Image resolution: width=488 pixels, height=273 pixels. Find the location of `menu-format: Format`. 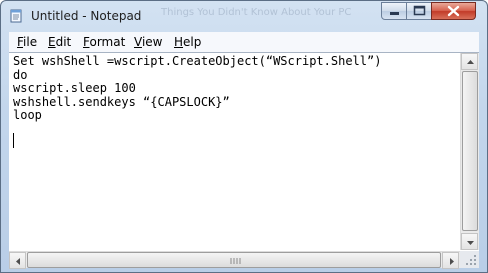

menu-format: Format is located at coordinates (104, 42).